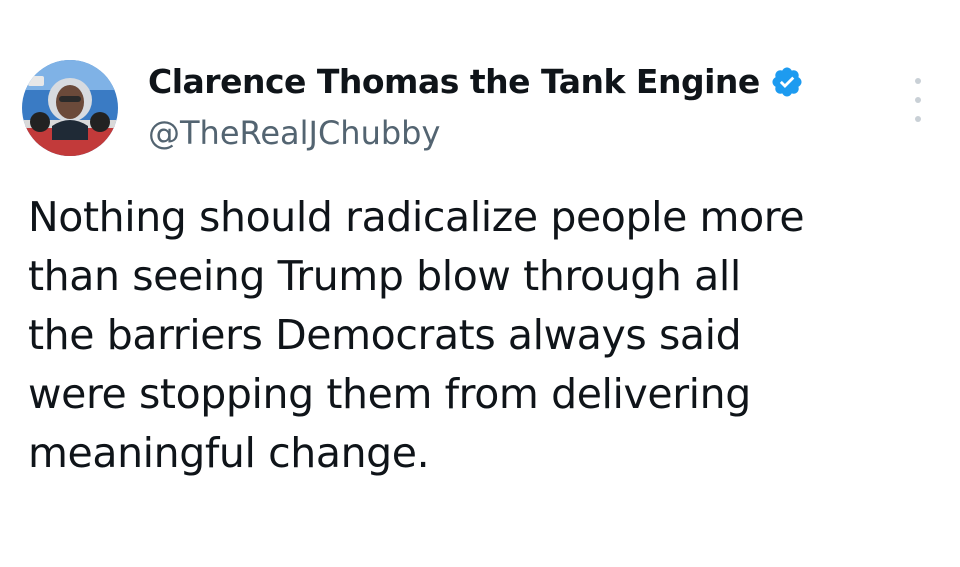 The image size is (960, 567). I want to click on tweet-text-line: than seeing Trump blow through all, so click(384, 276).